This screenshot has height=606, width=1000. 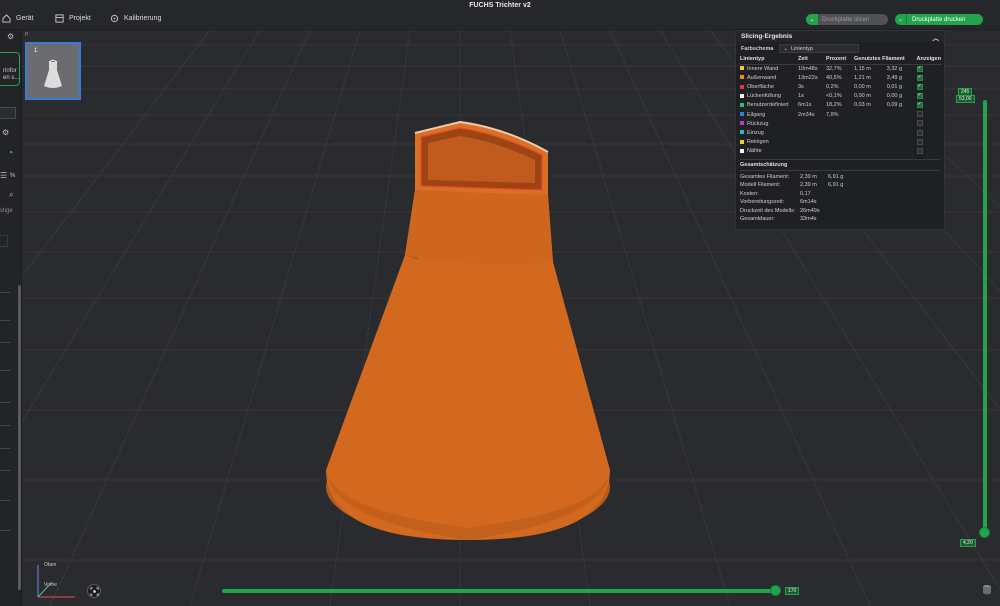 I want to click on summary-row: Modell Filament: 2,39 m 6,91 g, so click(x=840, y=185).